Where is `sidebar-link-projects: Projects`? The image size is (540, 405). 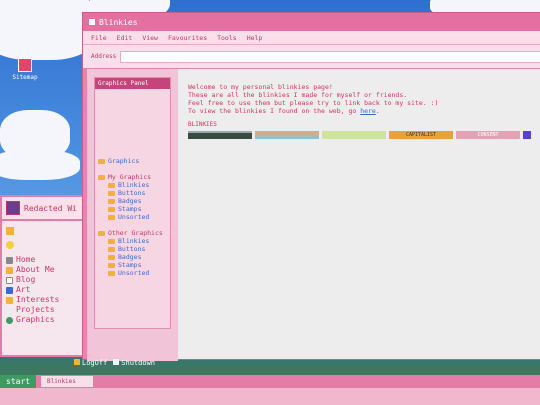
sidebar-link-projects: Projects is located at coordinates (42, 310).